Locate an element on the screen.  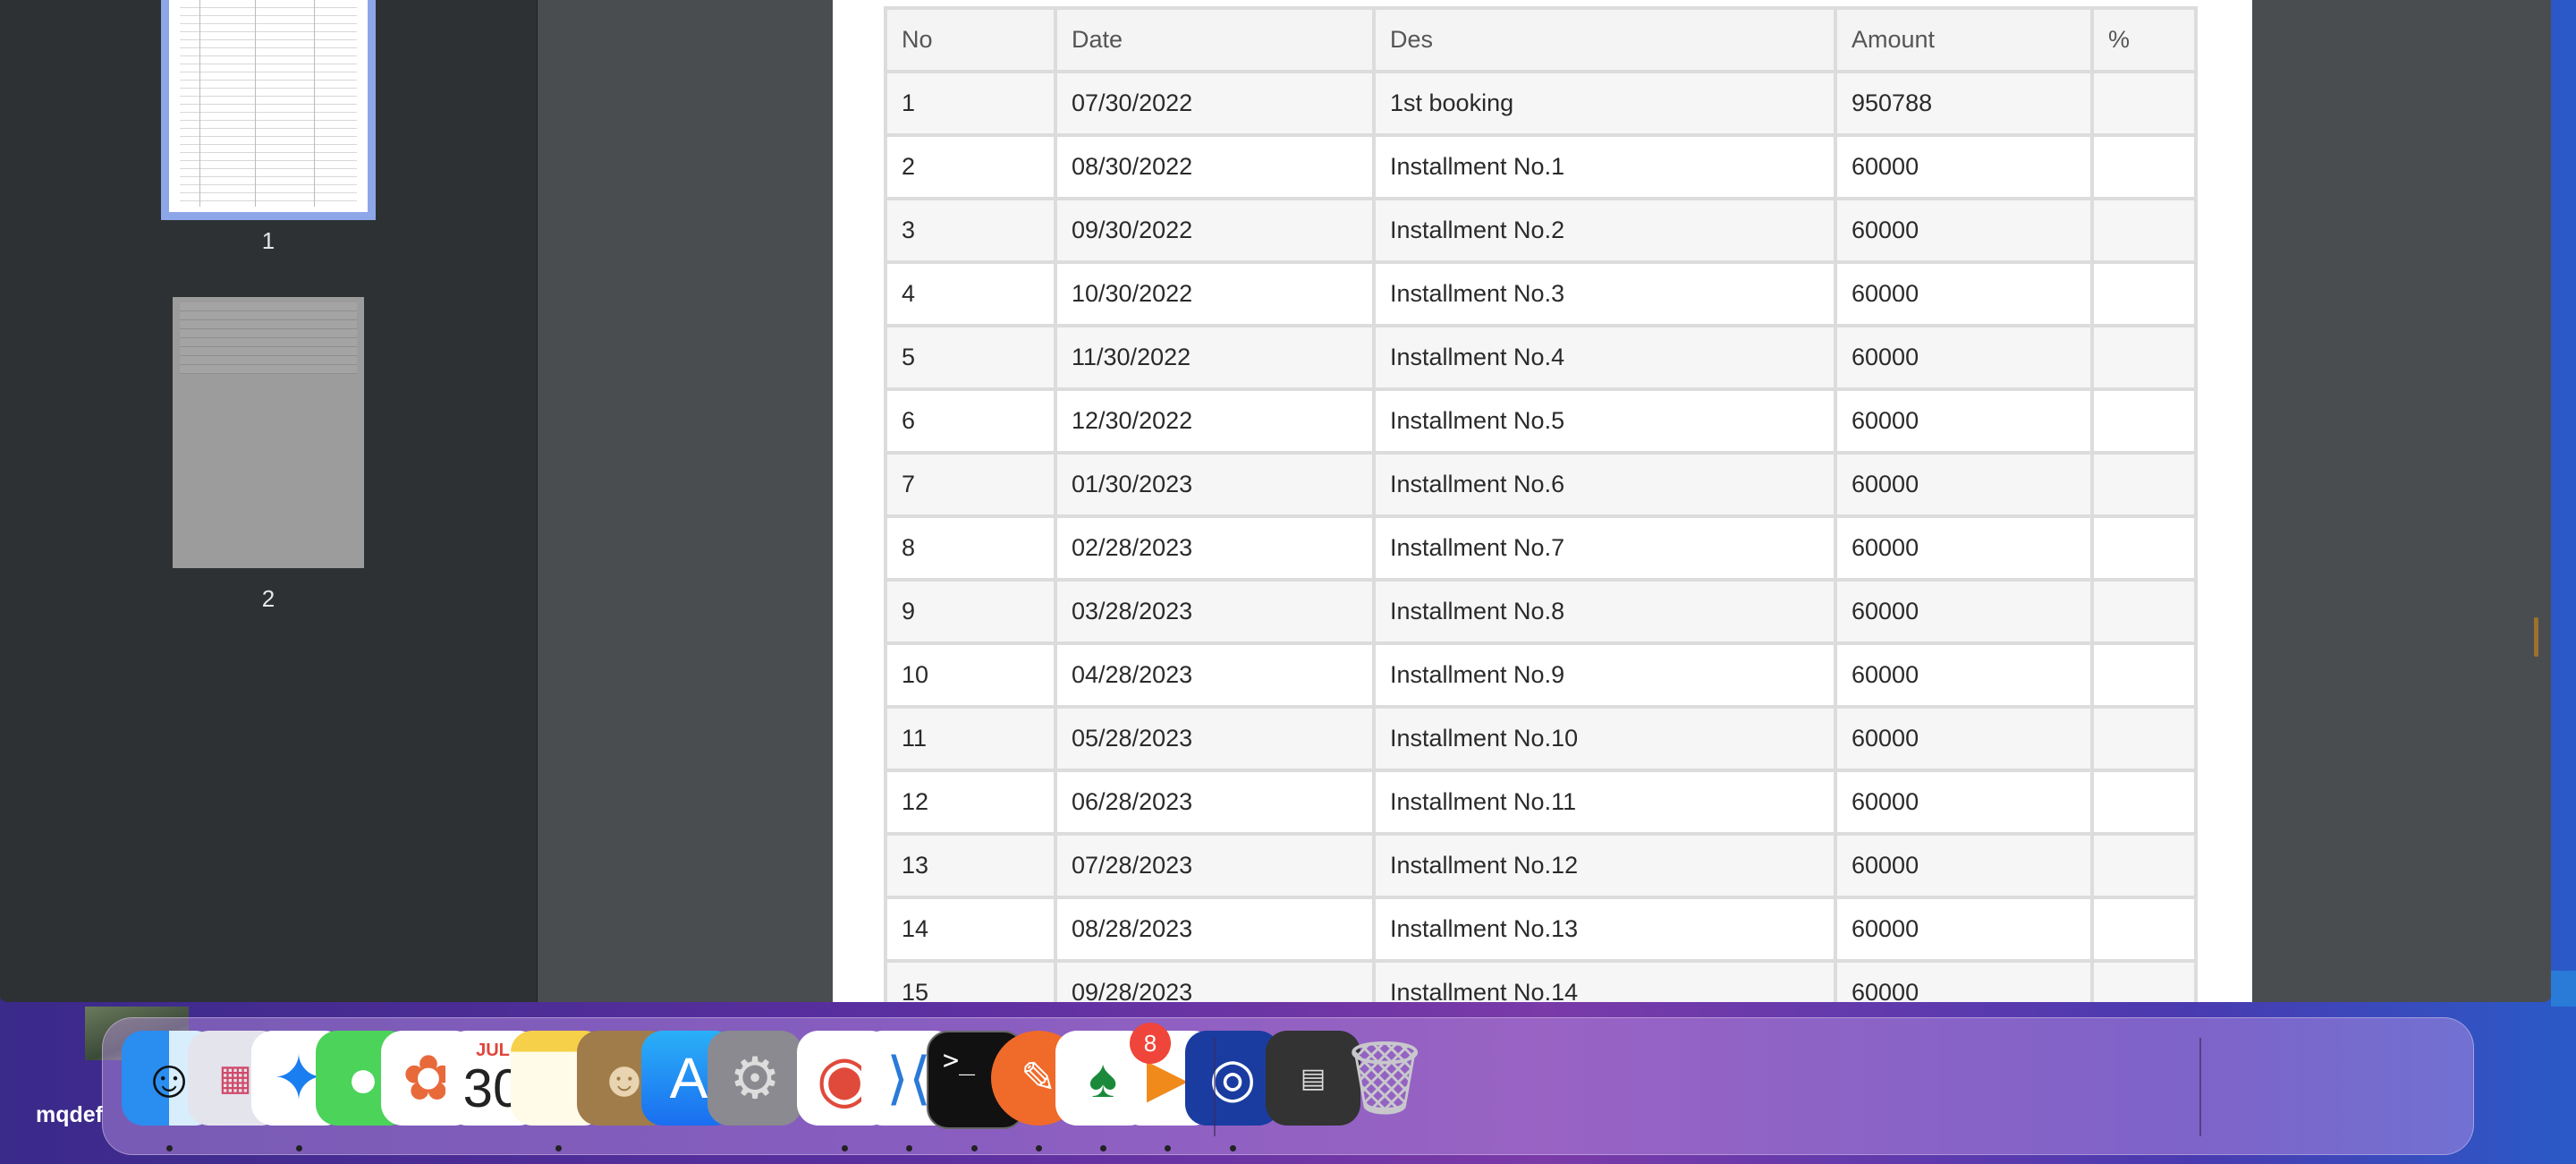
cell-description: Installment No.10 is located at coordinates (1605, 739).